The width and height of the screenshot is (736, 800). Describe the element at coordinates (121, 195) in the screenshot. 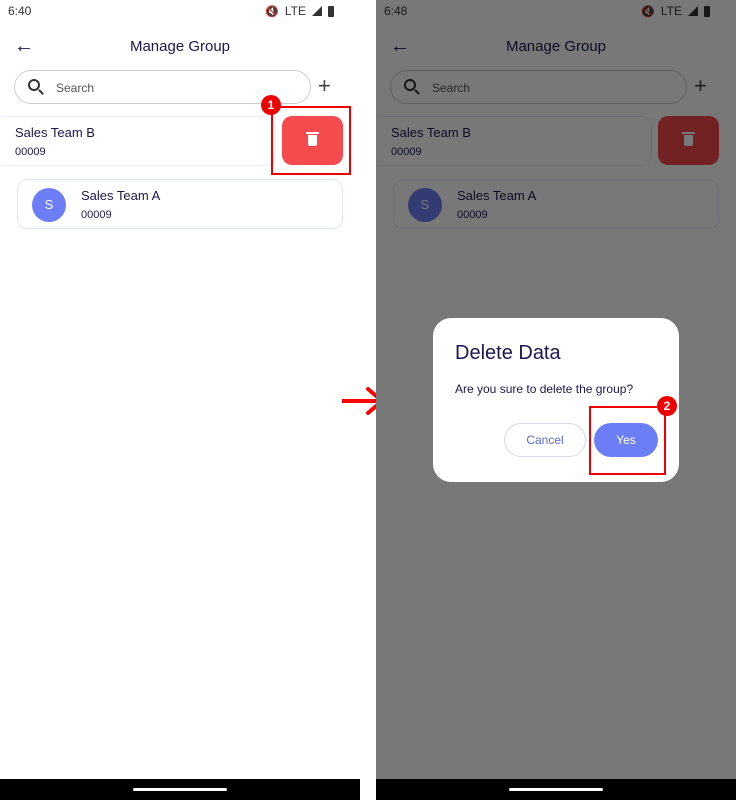

I see `group-name: Sales Team A` at that location.